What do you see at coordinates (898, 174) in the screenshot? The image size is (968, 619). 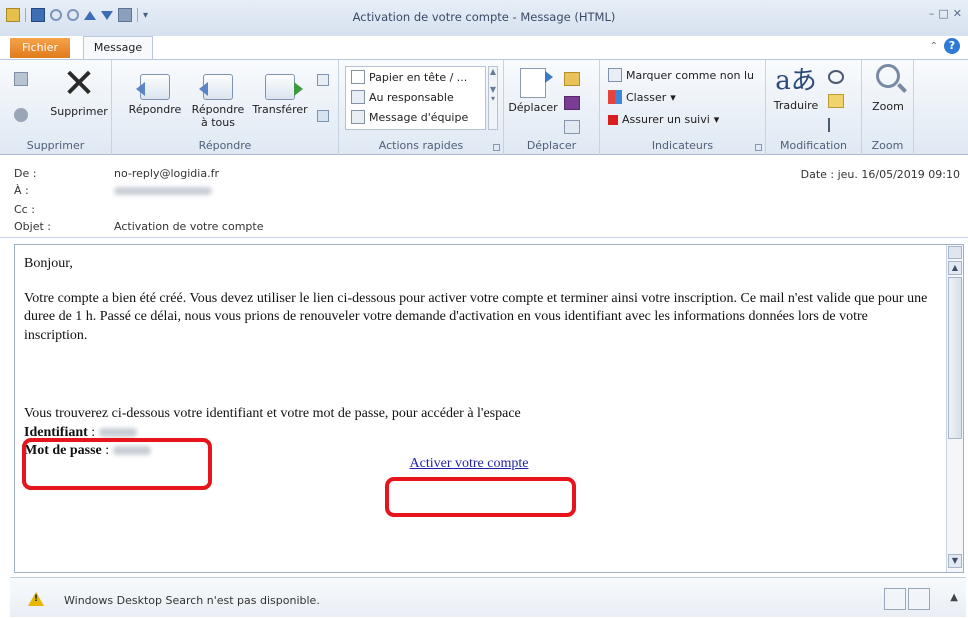 I see `date-value: jeu. 16/05/2019 09:10` at bounding box center [898, 174].